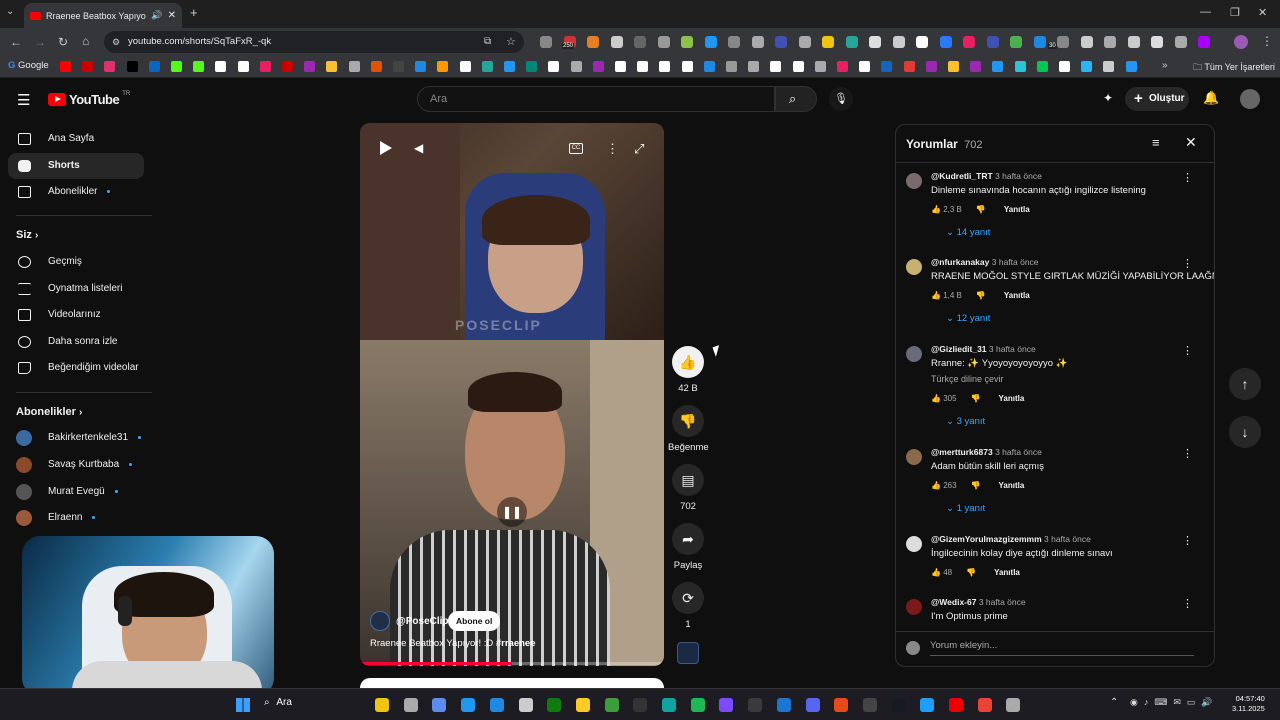 This screenshot has height=720, width=1280. I want to click on minimize-icon: —, so click(1205, 12).